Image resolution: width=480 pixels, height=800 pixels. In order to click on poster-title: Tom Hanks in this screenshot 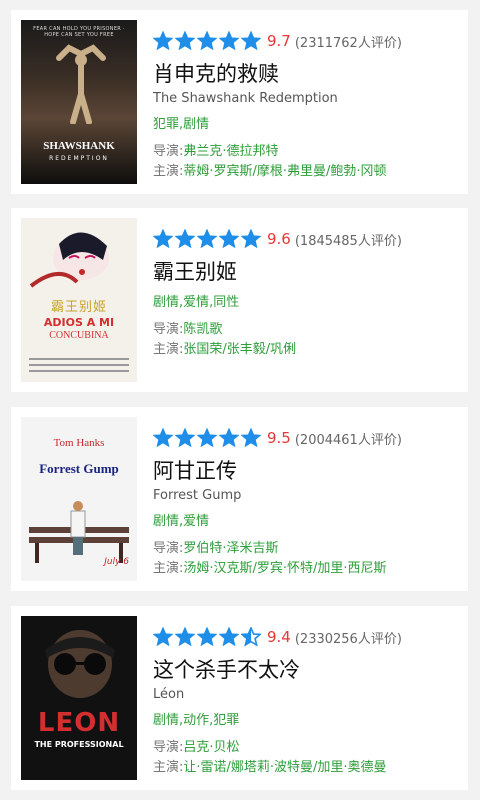, I will do `click(79, 443)`.